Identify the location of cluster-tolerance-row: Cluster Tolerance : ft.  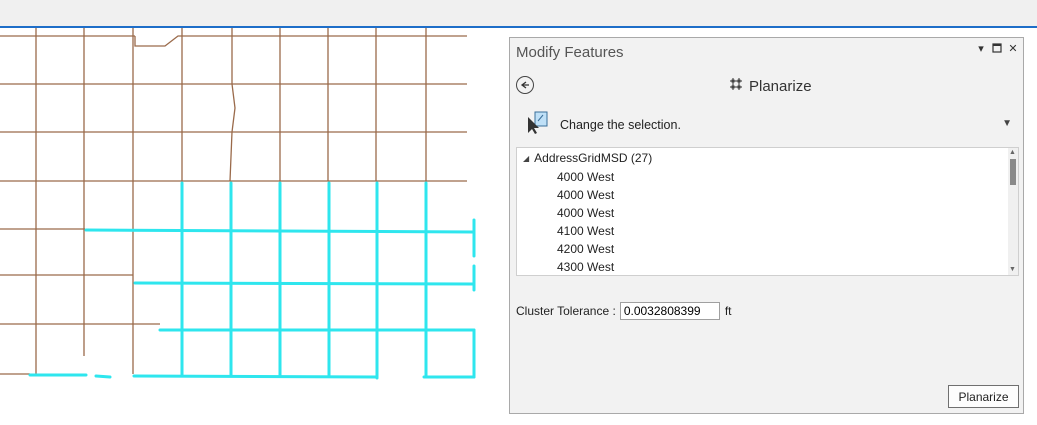
(624, 311).